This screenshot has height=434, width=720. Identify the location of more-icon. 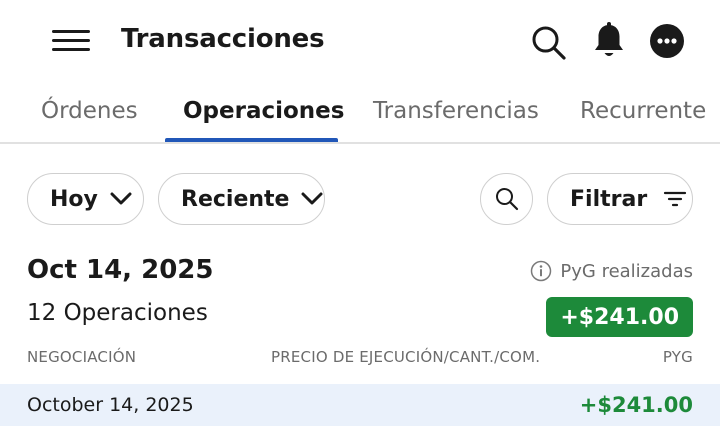
(667, 41).